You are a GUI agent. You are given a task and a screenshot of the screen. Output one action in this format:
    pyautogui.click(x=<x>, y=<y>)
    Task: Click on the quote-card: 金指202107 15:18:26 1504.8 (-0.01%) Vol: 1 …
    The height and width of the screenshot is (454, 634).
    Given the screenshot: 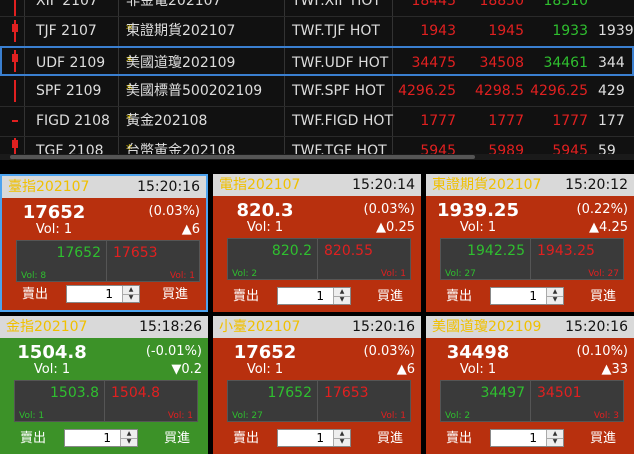 What is the action you would take?
    pyautogui.click(x=104, y=385)
    